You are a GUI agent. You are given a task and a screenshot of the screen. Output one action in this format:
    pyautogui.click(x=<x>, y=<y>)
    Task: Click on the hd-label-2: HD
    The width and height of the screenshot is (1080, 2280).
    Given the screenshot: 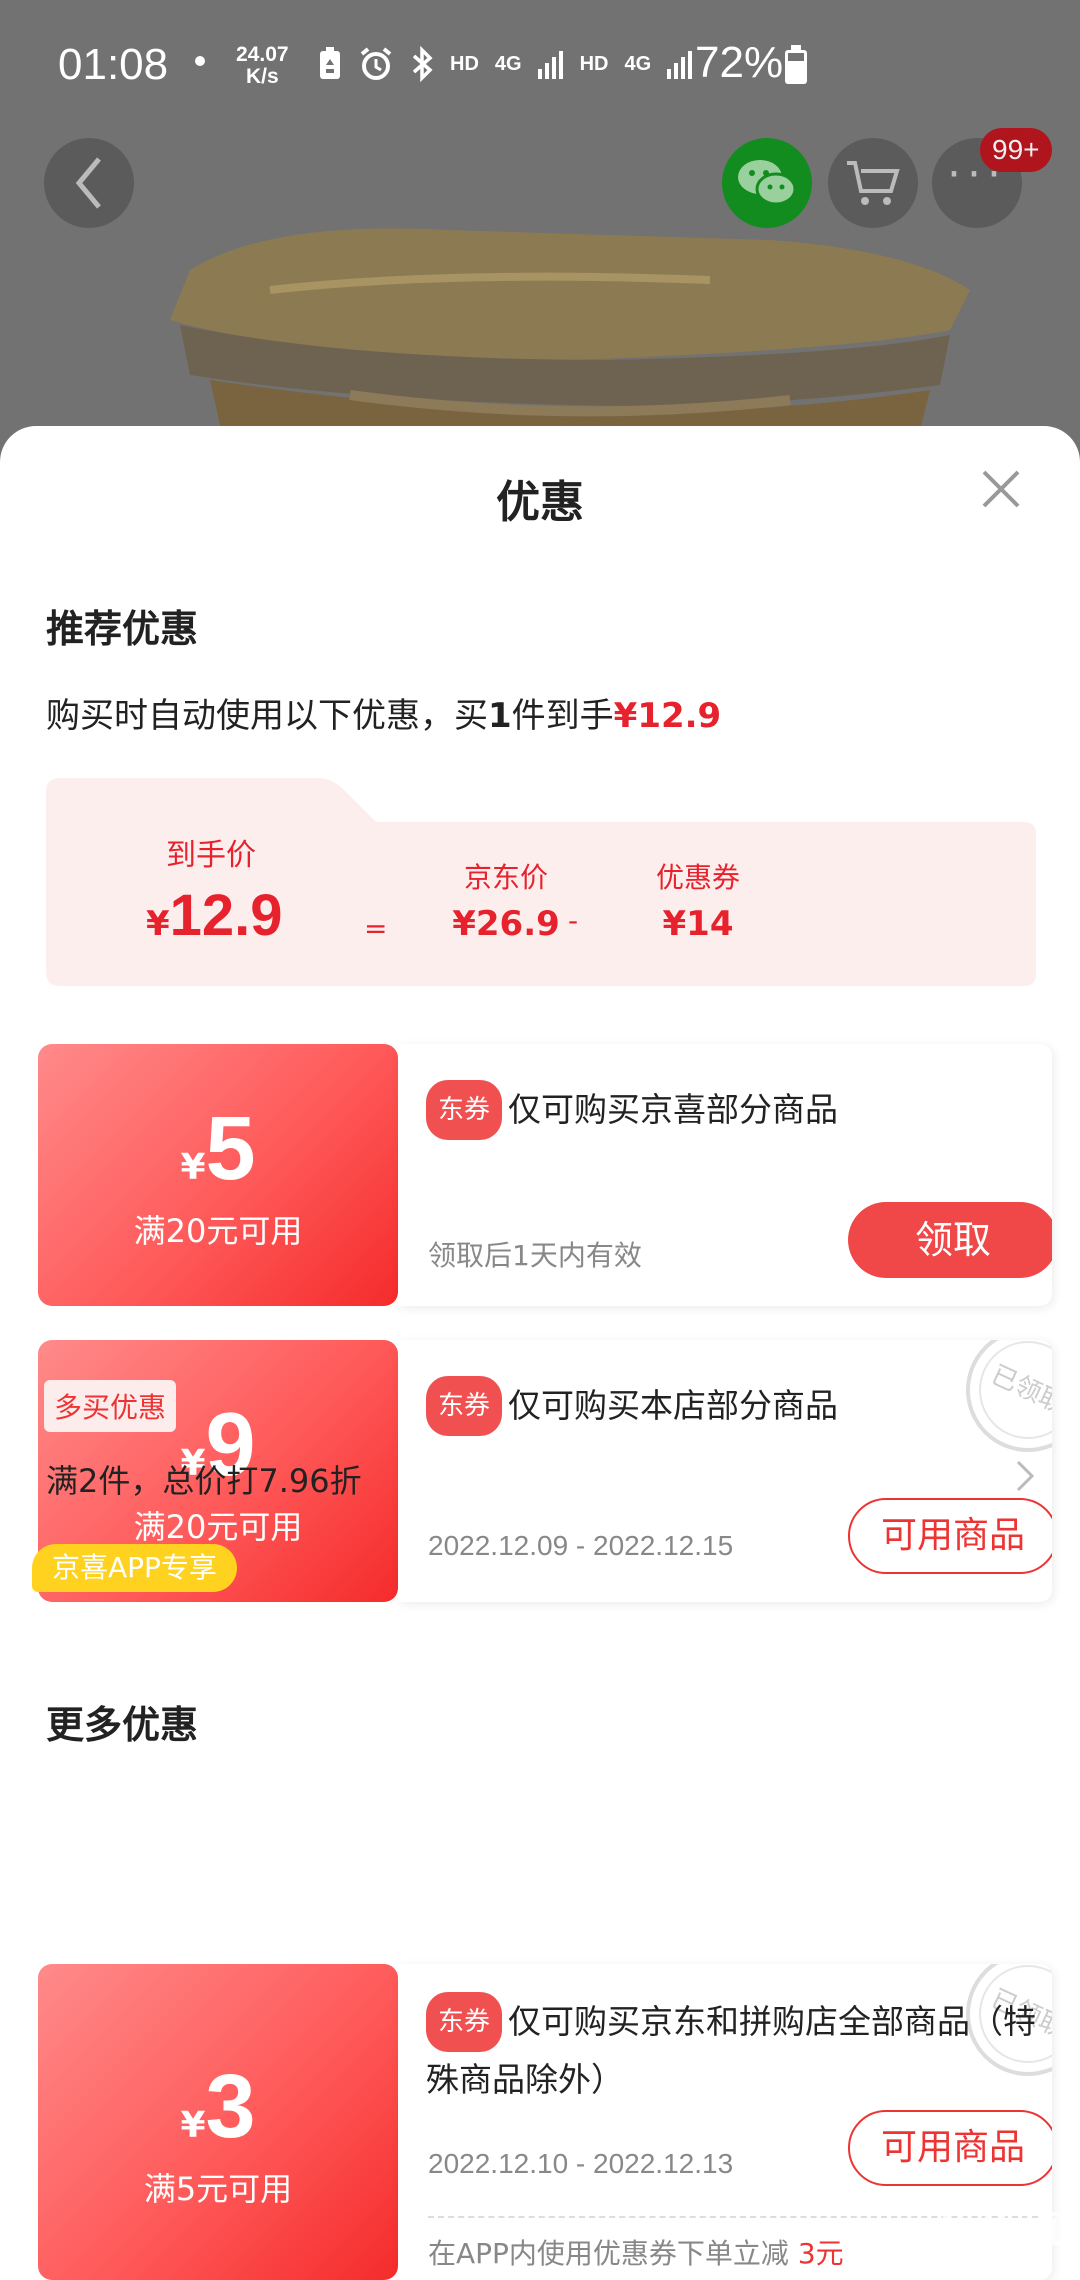 What is the action you would take?
    pyautogui.click(x=594, y=63)
    